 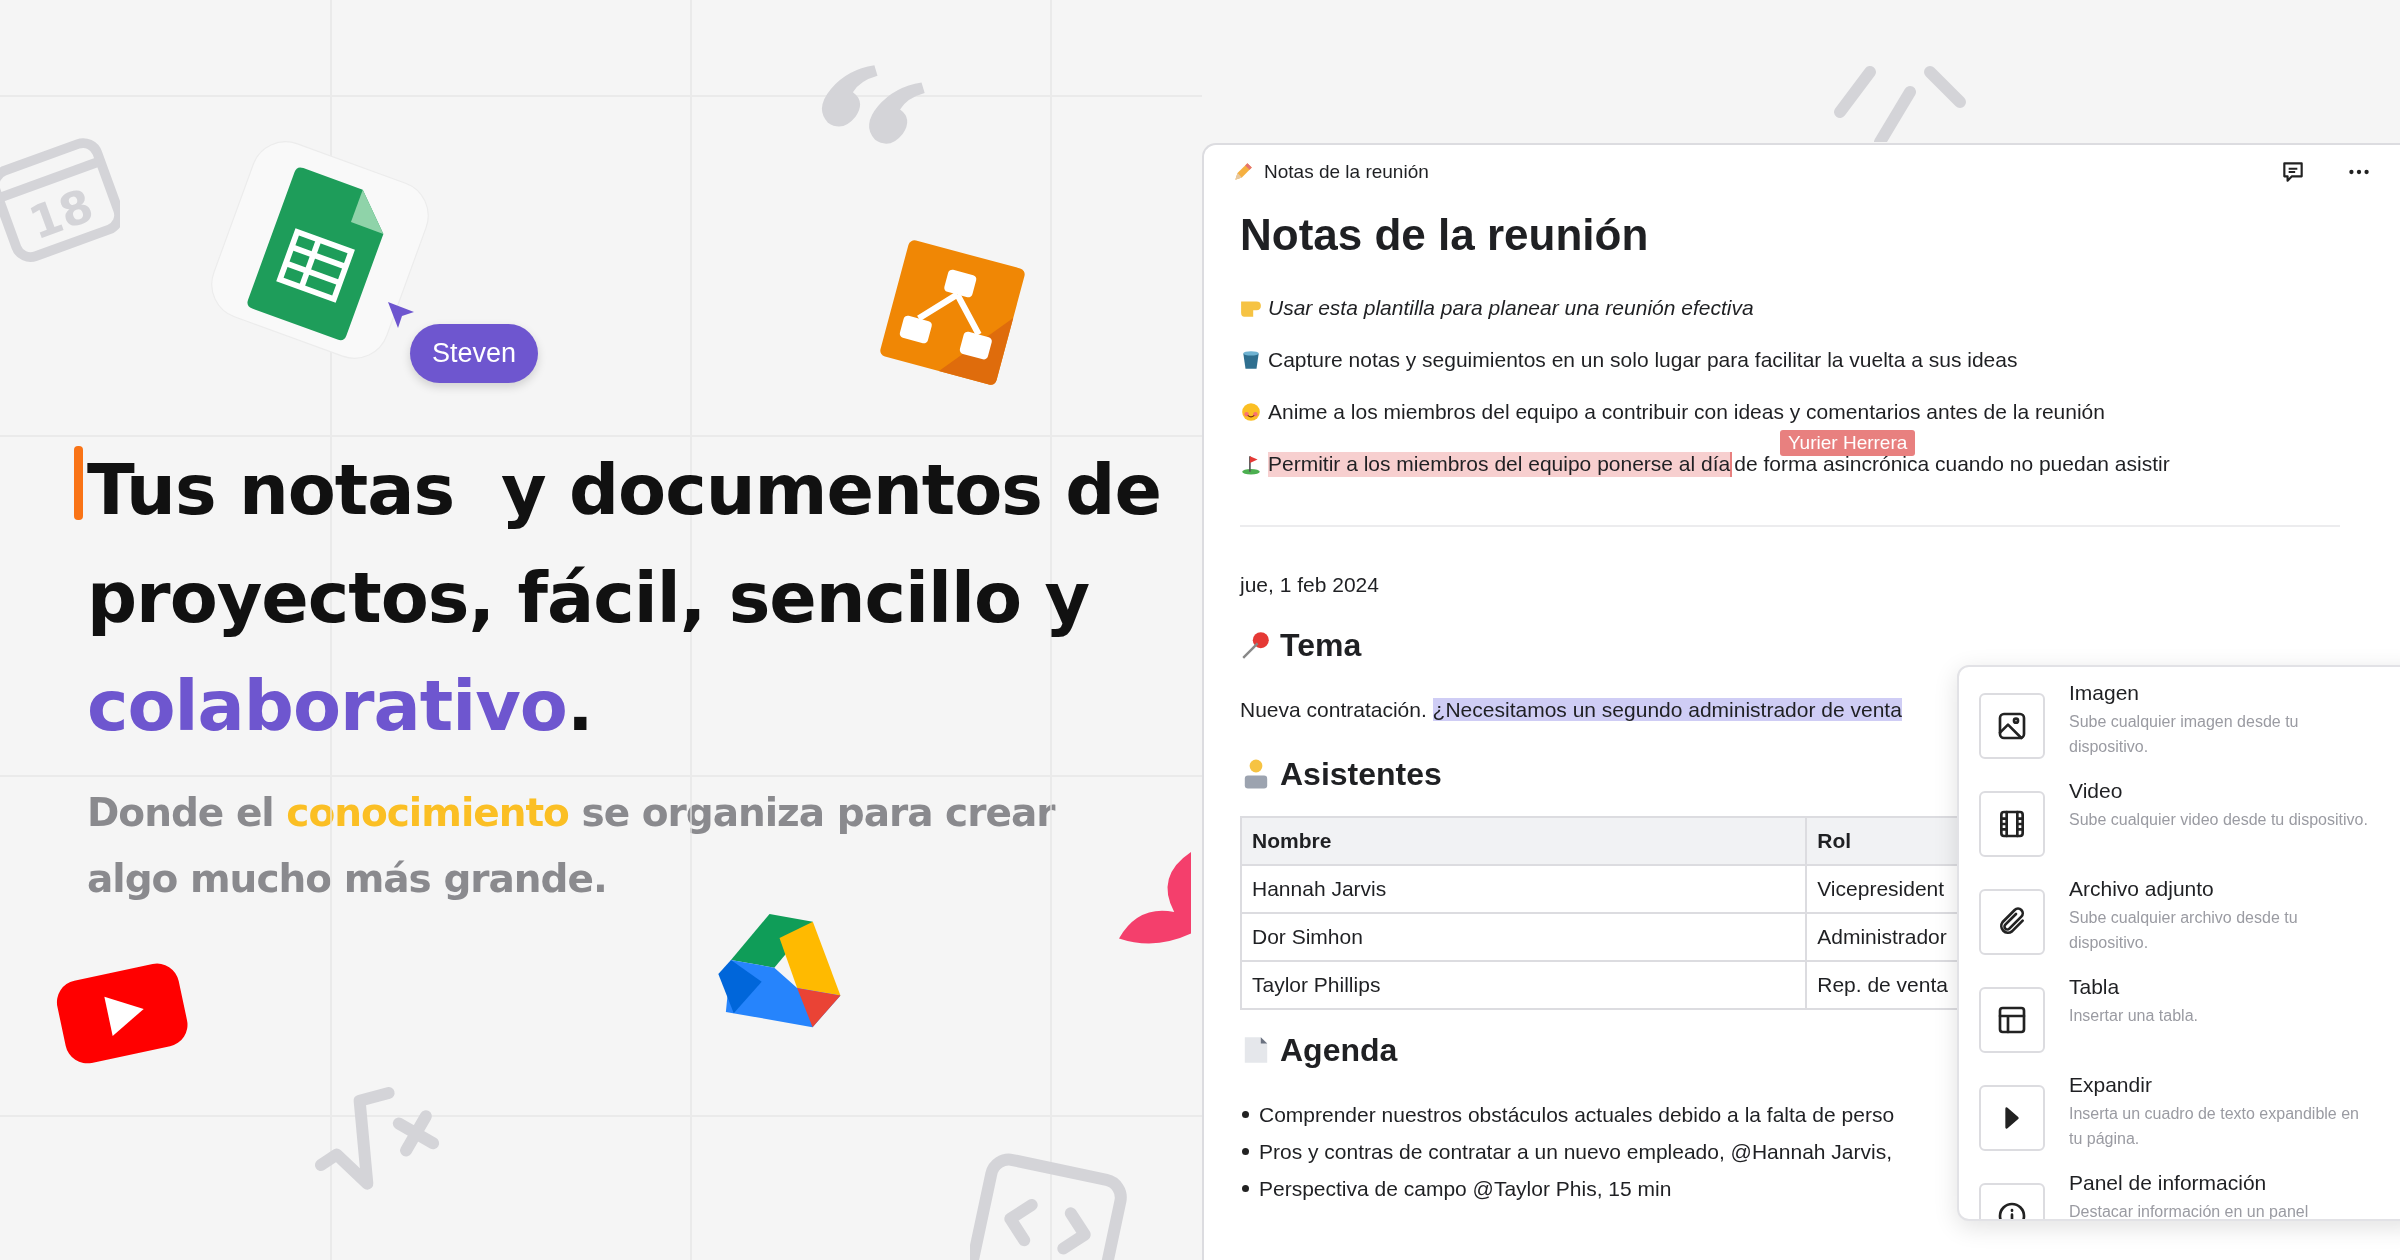 I want to click on breadcrumb: Notas de la reunión, so click(x=1330, y=172).